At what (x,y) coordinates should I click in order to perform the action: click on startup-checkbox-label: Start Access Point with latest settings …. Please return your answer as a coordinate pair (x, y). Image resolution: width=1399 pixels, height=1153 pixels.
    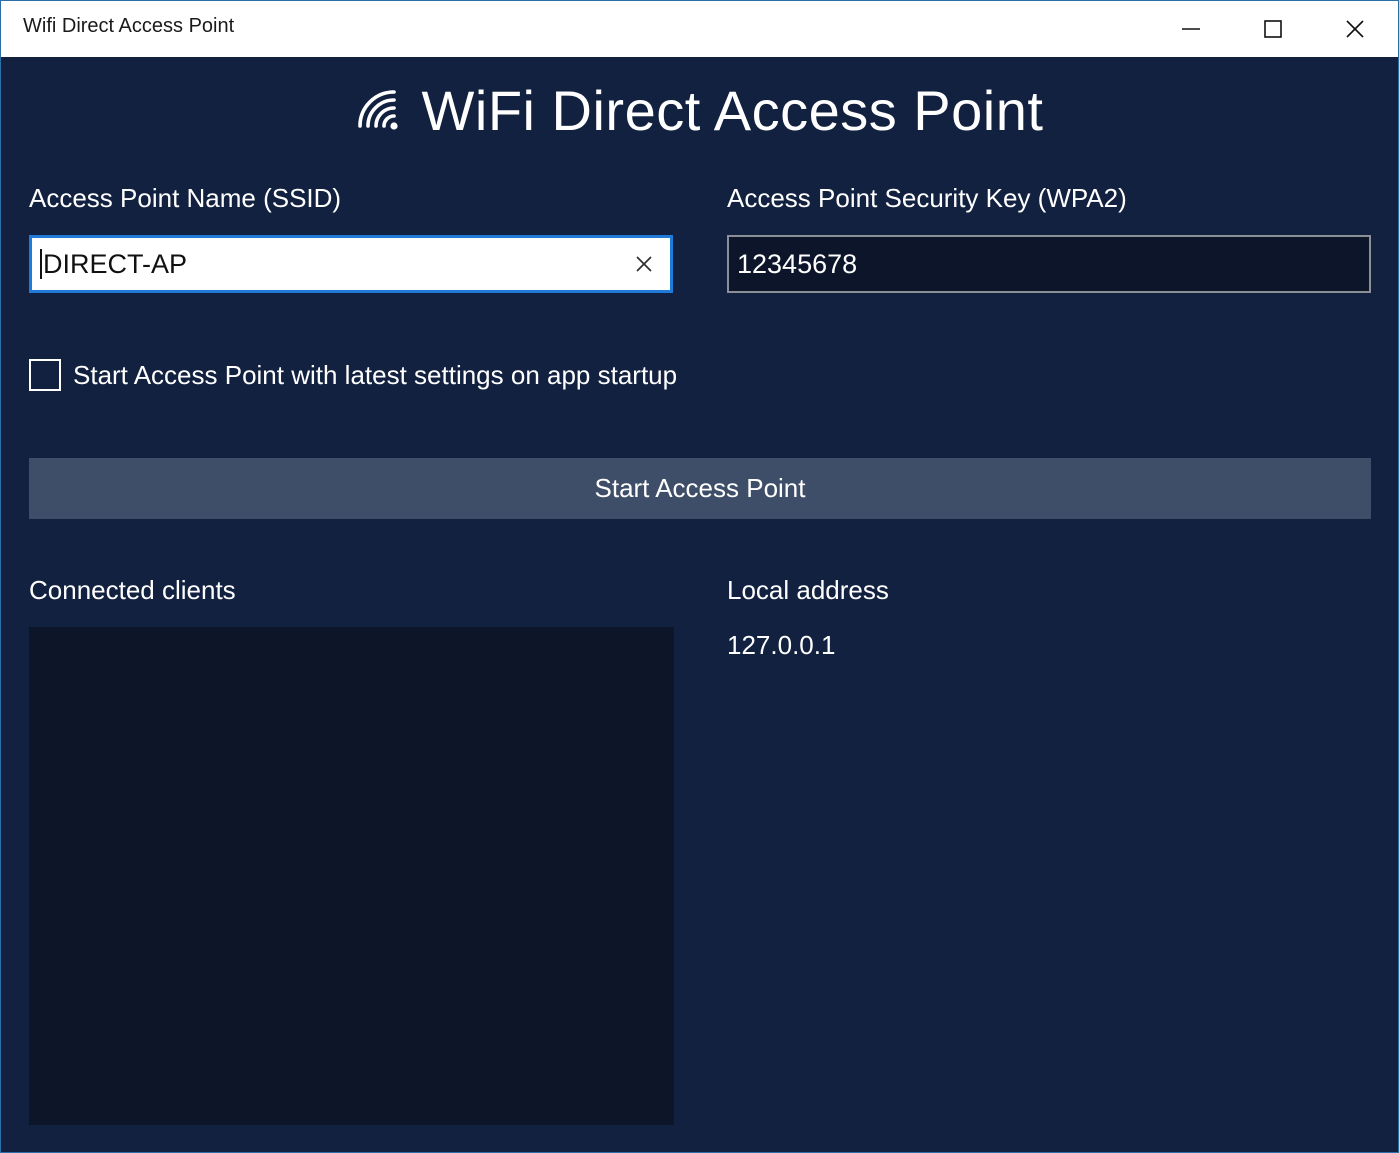
    Looking at the image, I should click on (375, 375).